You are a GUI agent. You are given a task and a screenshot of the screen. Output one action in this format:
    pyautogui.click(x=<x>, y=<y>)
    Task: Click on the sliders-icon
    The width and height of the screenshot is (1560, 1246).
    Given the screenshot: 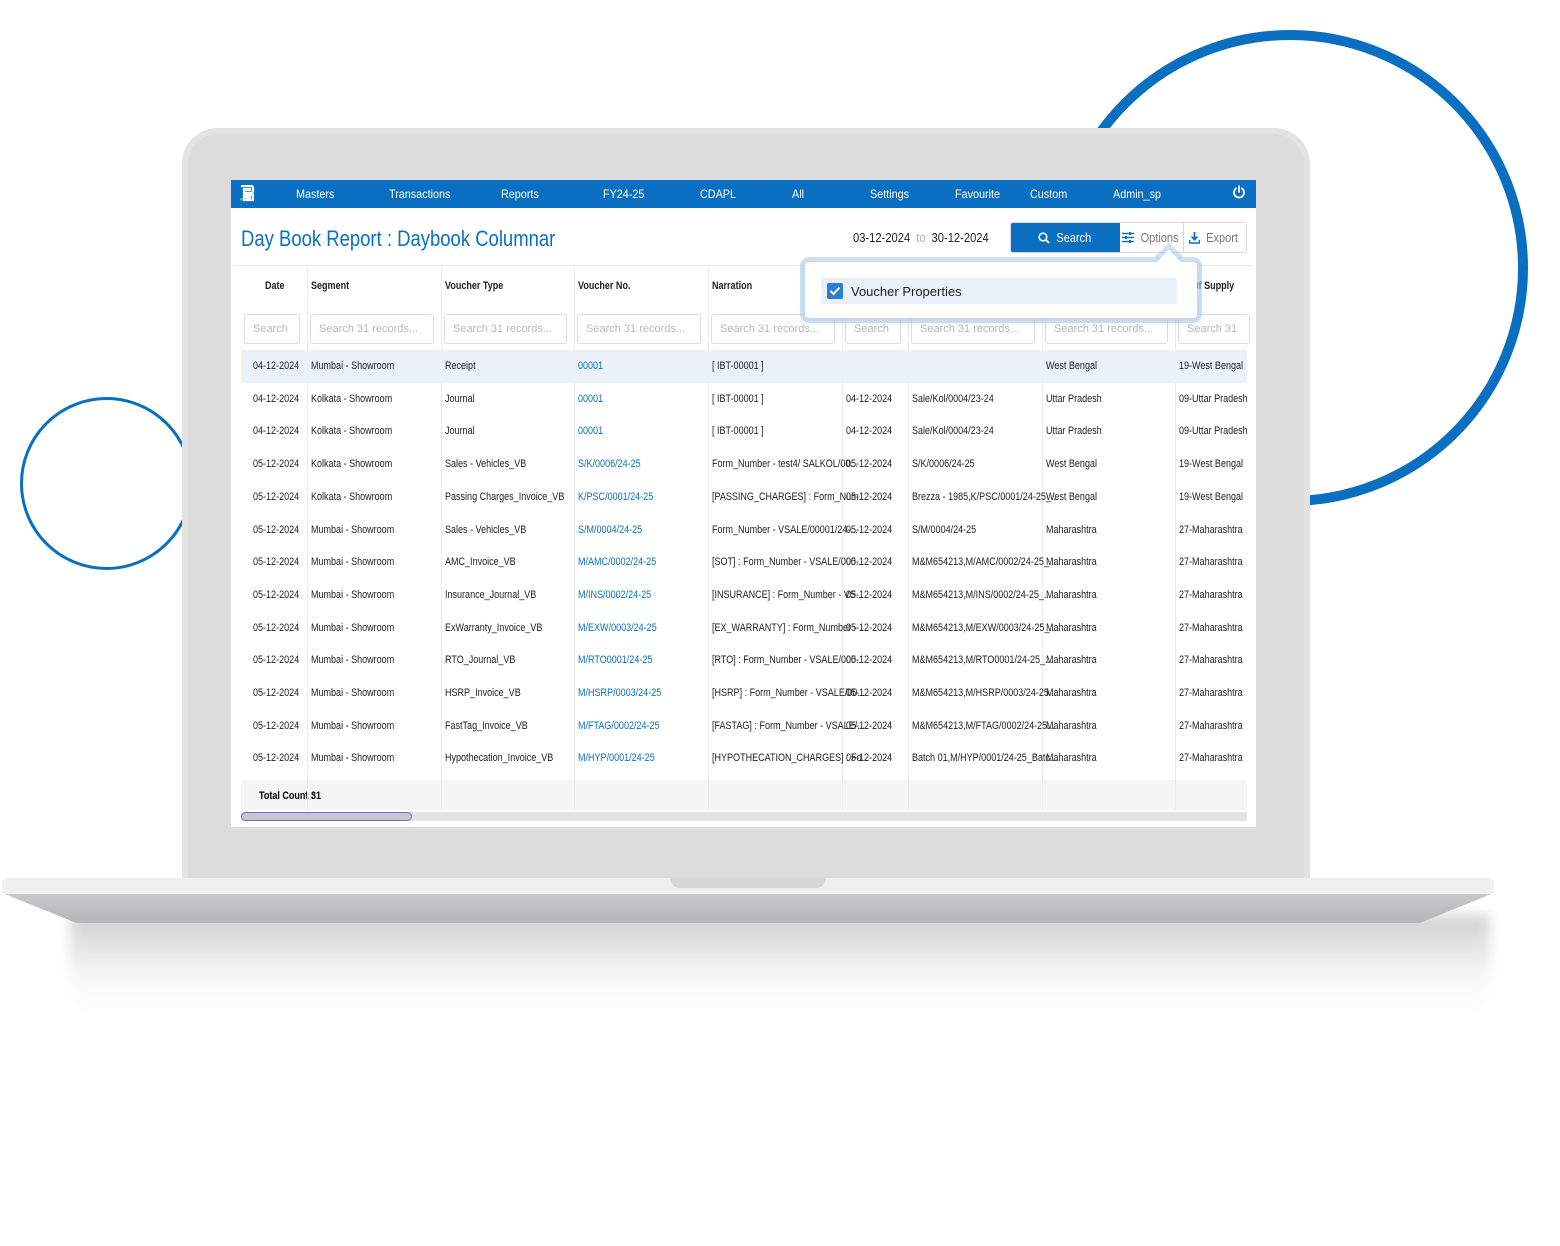 What is the action you would take?
    pyautogui.click(x=1127, y=237)
    